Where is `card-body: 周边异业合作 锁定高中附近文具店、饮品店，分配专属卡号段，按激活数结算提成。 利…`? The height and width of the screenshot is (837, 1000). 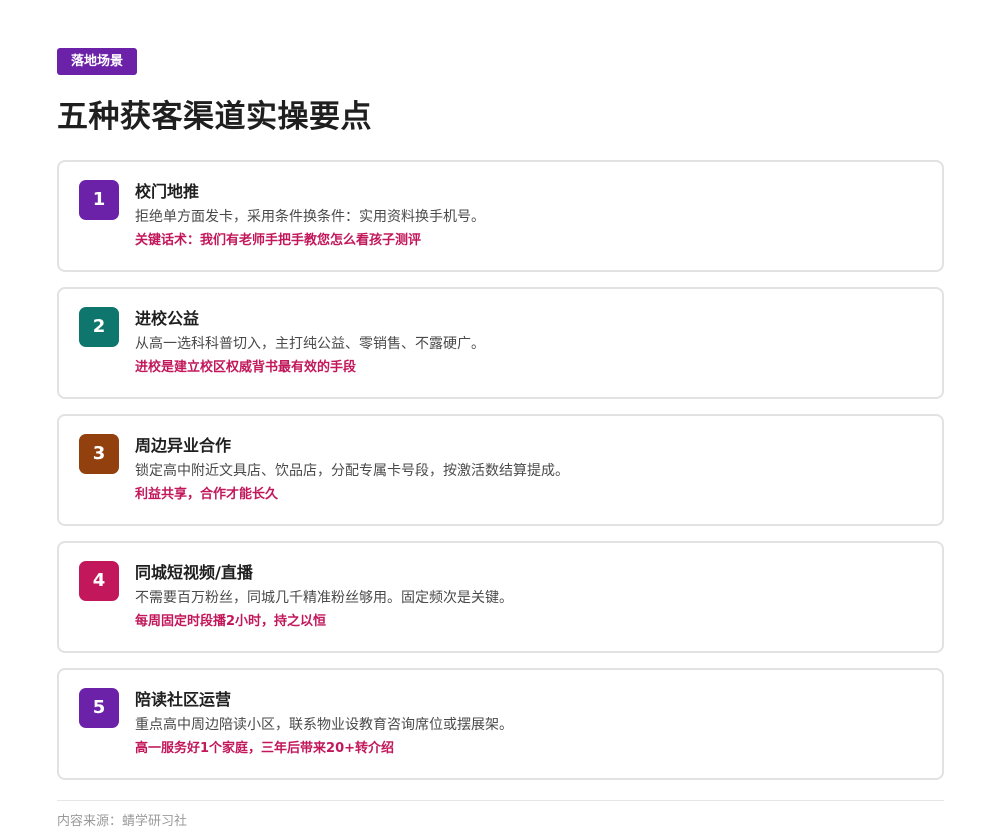
card-body: 周边异业合作 锁定高中附近文具店、饮品店，分配专属卡号段，按激活数结算提成。 利… is located at coordinates (528, 469).